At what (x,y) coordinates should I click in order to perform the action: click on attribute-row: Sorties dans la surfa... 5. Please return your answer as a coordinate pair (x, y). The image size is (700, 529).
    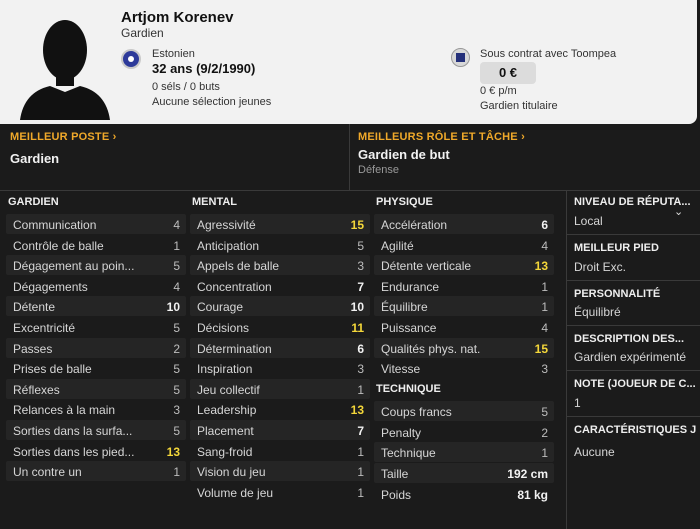
    Looking at the image, I should click on (96, 430).